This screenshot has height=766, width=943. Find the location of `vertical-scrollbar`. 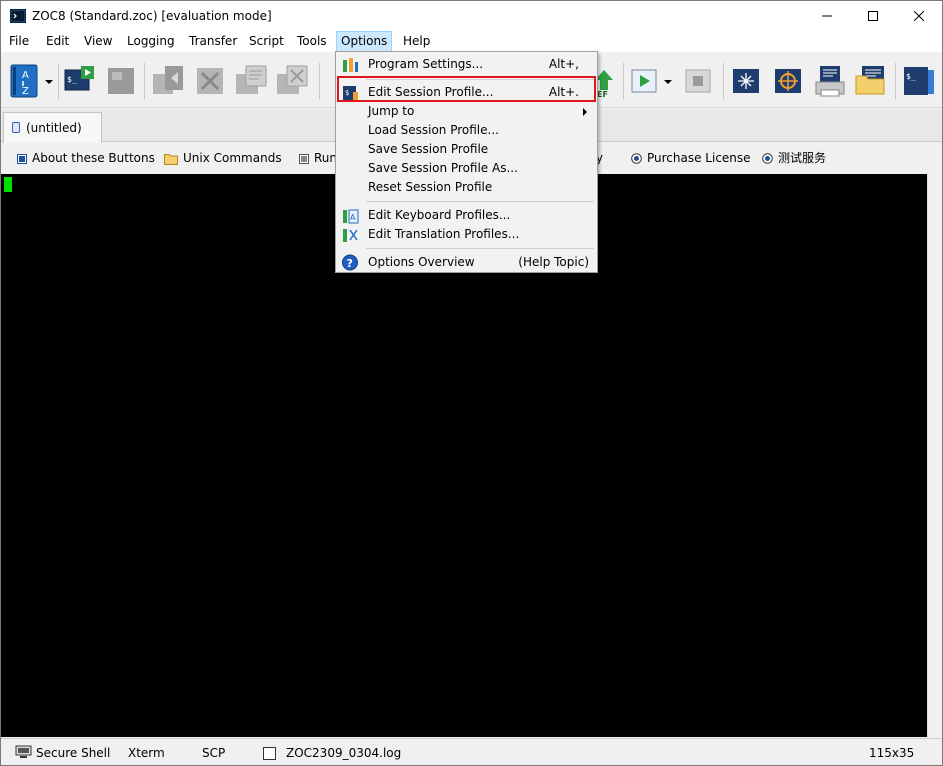

vertical-scrollbar is located at coordinates (934, 455).